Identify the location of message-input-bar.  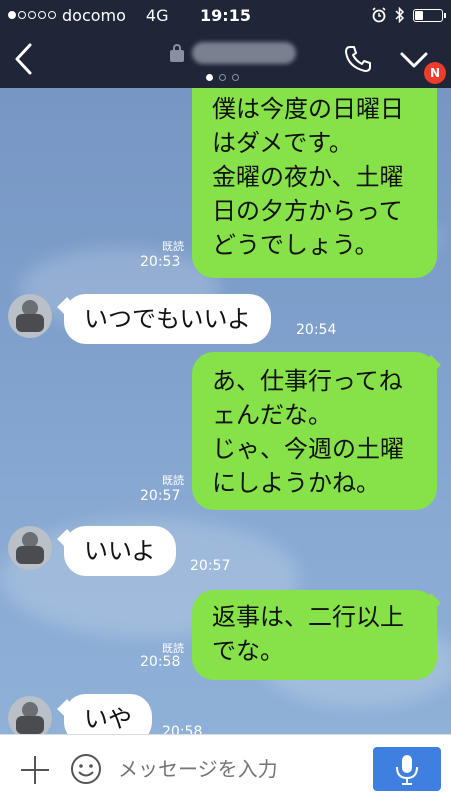
(225, 767).